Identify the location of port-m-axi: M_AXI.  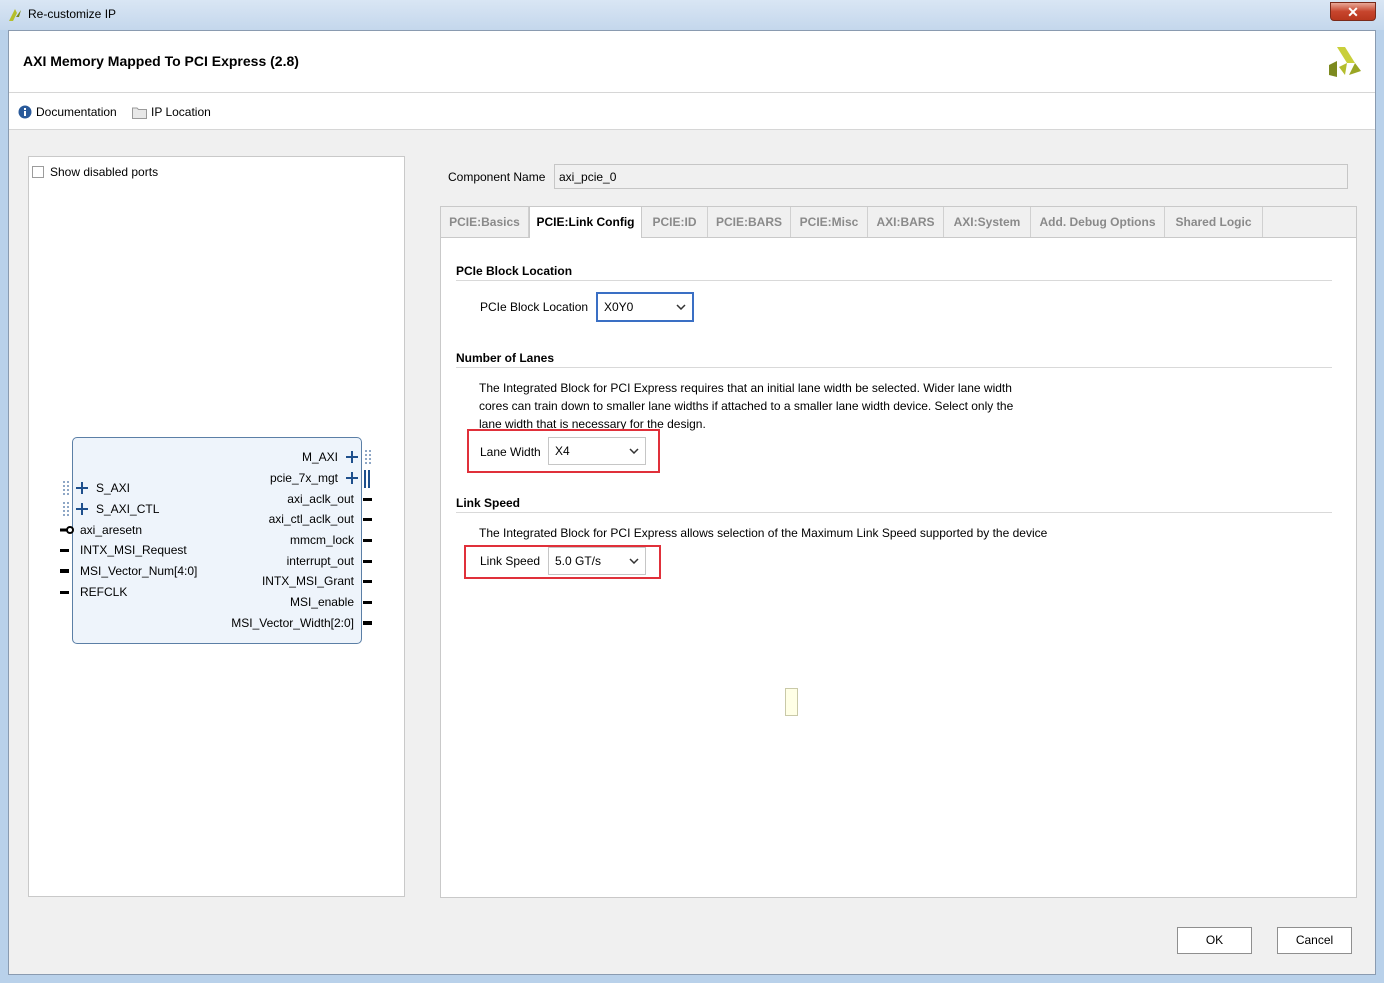
(312, 457).